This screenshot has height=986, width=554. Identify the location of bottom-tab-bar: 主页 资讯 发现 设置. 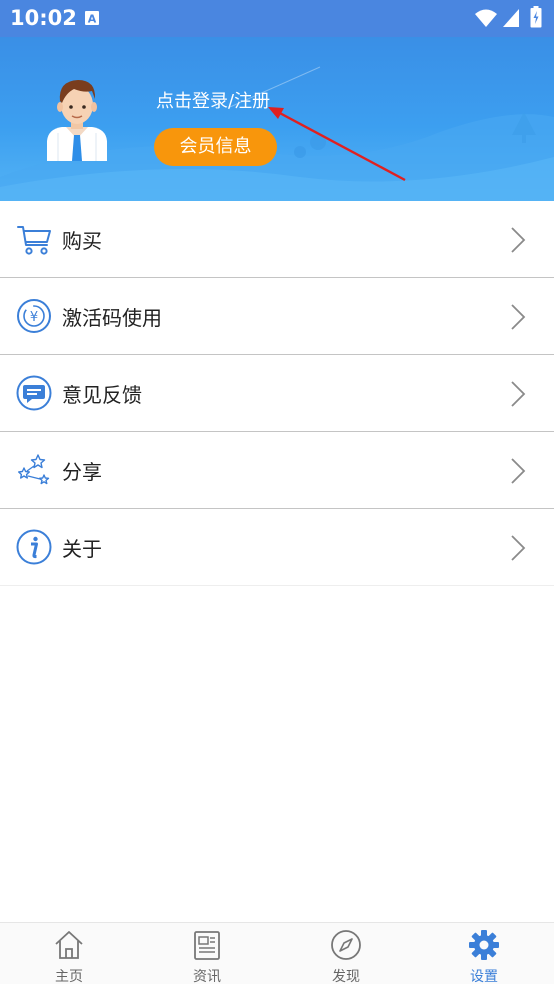
(277, 953).